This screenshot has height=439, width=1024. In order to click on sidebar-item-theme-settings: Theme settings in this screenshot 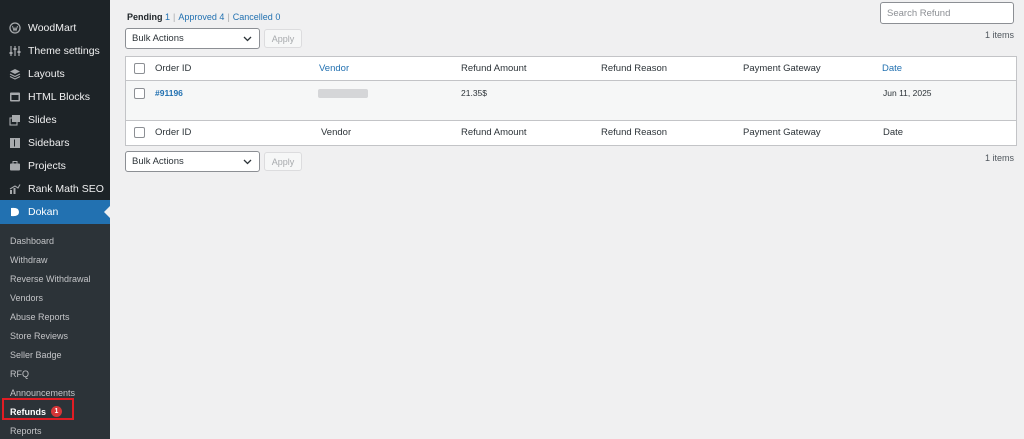, I will do `click(55, 50)`.